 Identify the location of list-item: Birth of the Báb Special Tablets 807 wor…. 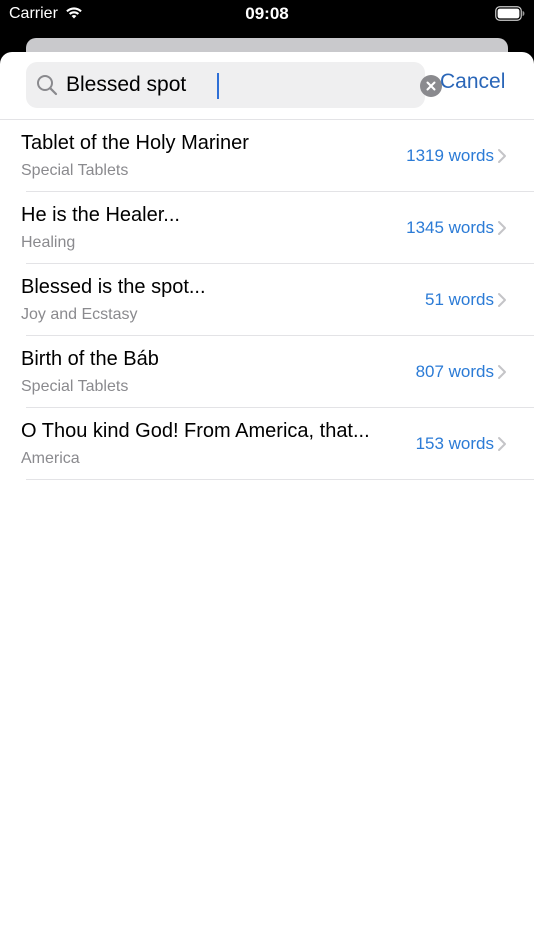
(267, 372).